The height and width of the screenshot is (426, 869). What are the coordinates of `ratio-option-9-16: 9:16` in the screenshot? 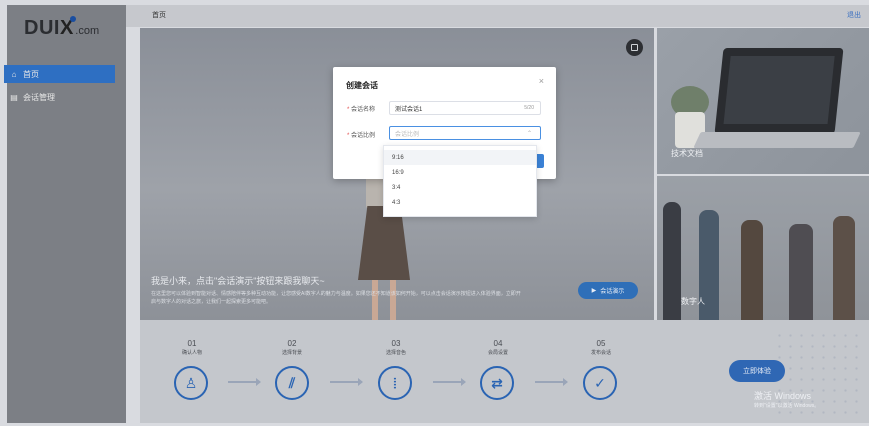 It's located at (460, 157).